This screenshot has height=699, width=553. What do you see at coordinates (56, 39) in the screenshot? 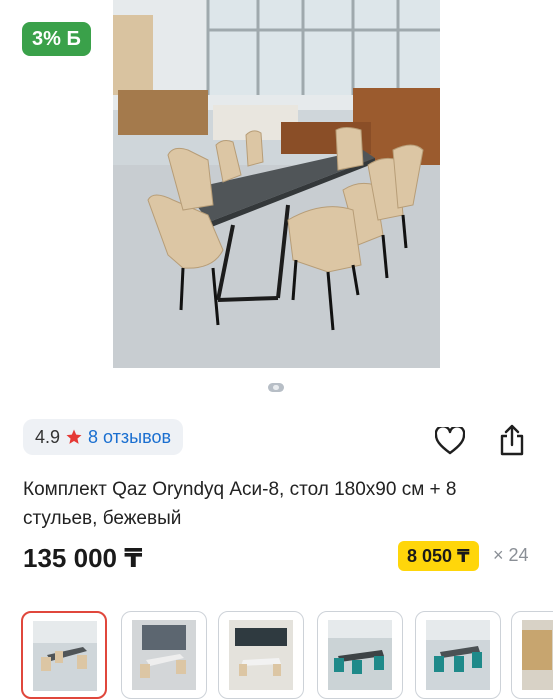
I see `bonus-badge: 3% Б` at bounding box center [56, 39].